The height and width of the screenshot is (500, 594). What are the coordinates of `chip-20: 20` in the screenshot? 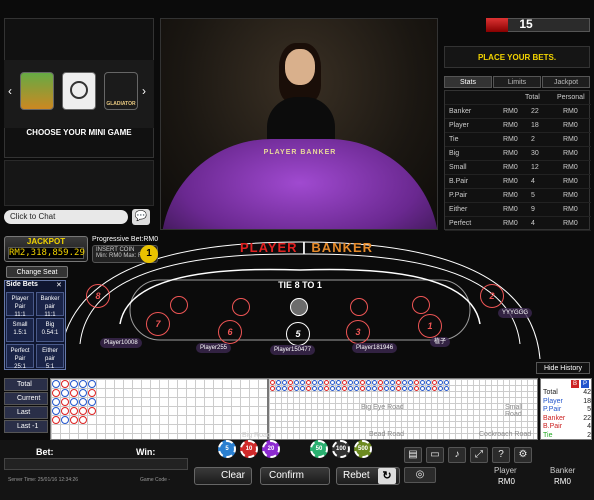 It's located at (271, 449).